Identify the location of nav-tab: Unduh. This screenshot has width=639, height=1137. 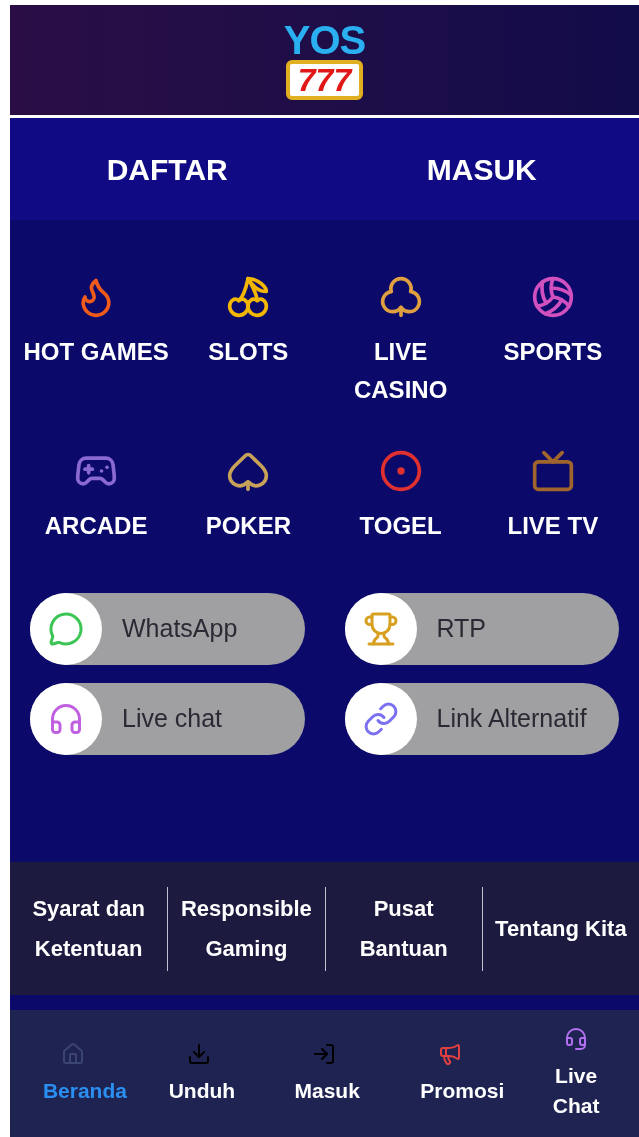
(198, 1073).